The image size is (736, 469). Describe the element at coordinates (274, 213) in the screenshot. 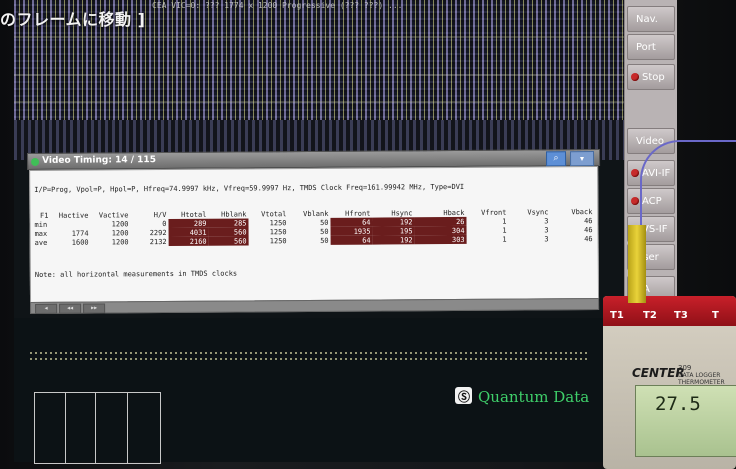

I see `column-header: Vtotal` at that location.